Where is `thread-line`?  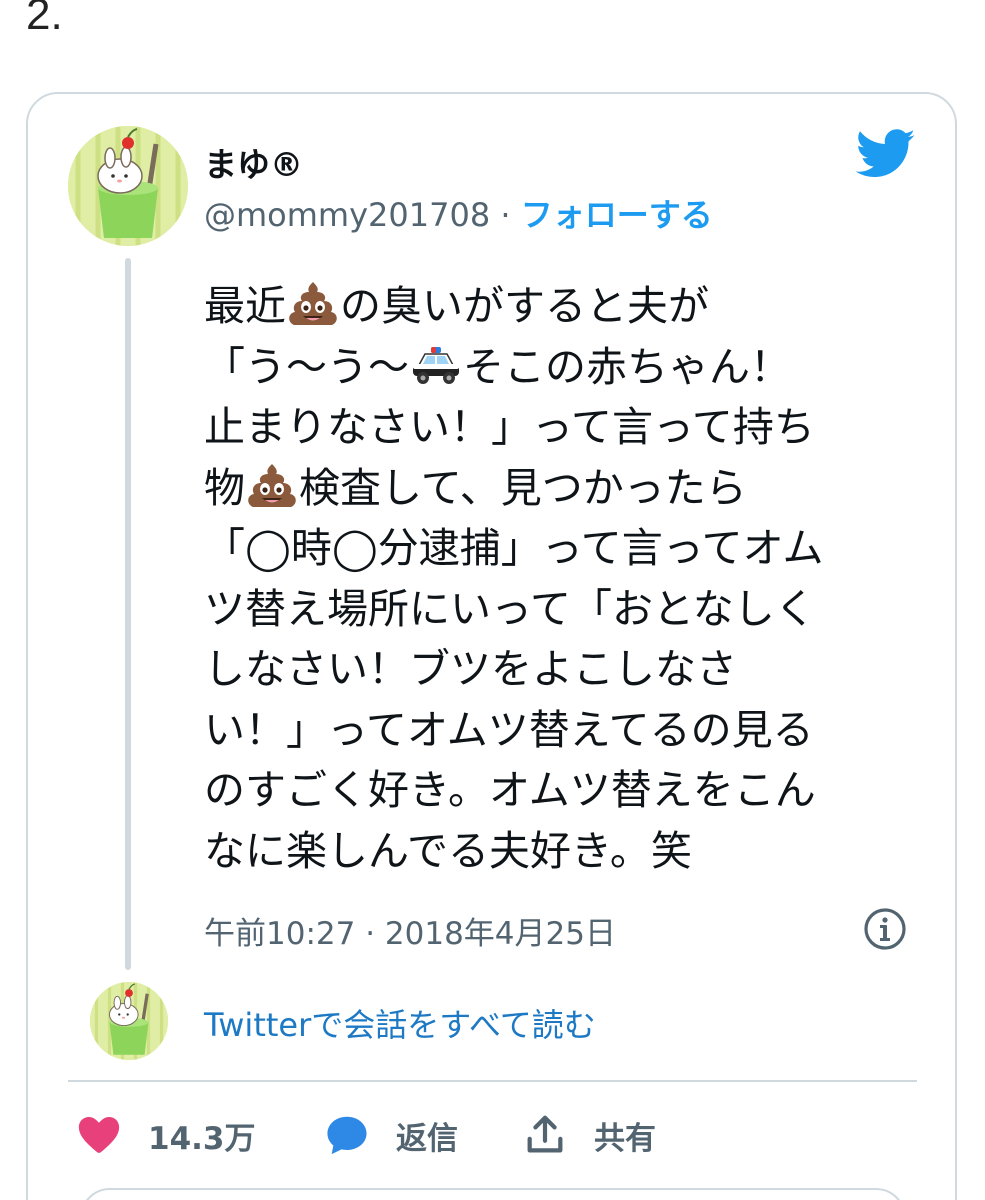 thread-line is located at coordinates (128, 614).